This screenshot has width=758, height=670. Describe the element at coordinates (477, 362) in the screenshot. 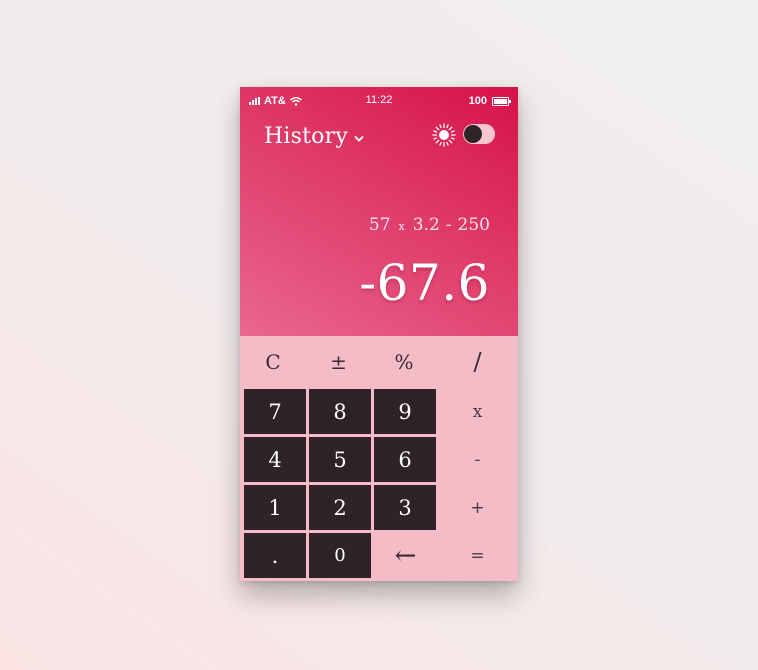

I see `divide-button: /` at that location.